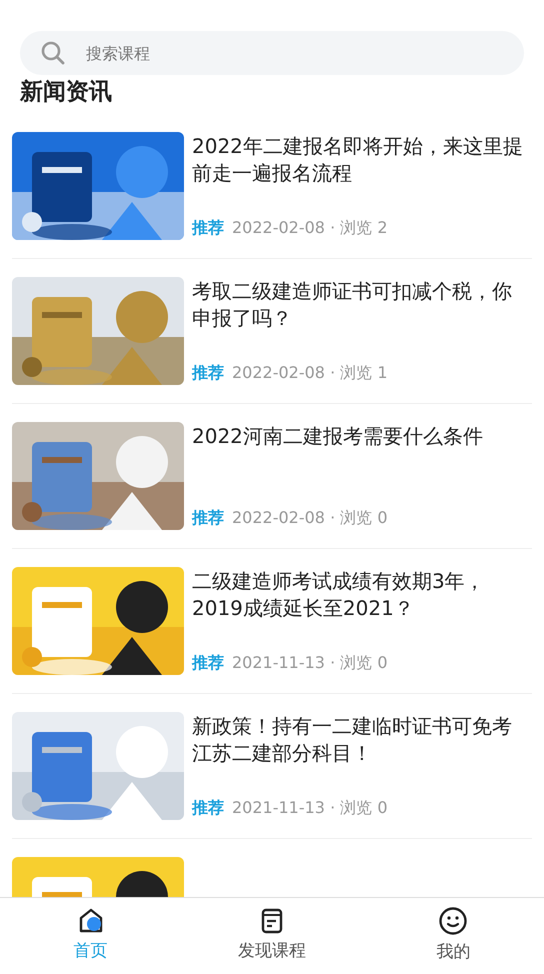  What do you see at coordinates (272, 476) in the screenshot?
I see `news-item: 2022河南二建报考需要什么条件 推荐 2022-02-08 · 浏览 0` at bounding box center [272, 476].